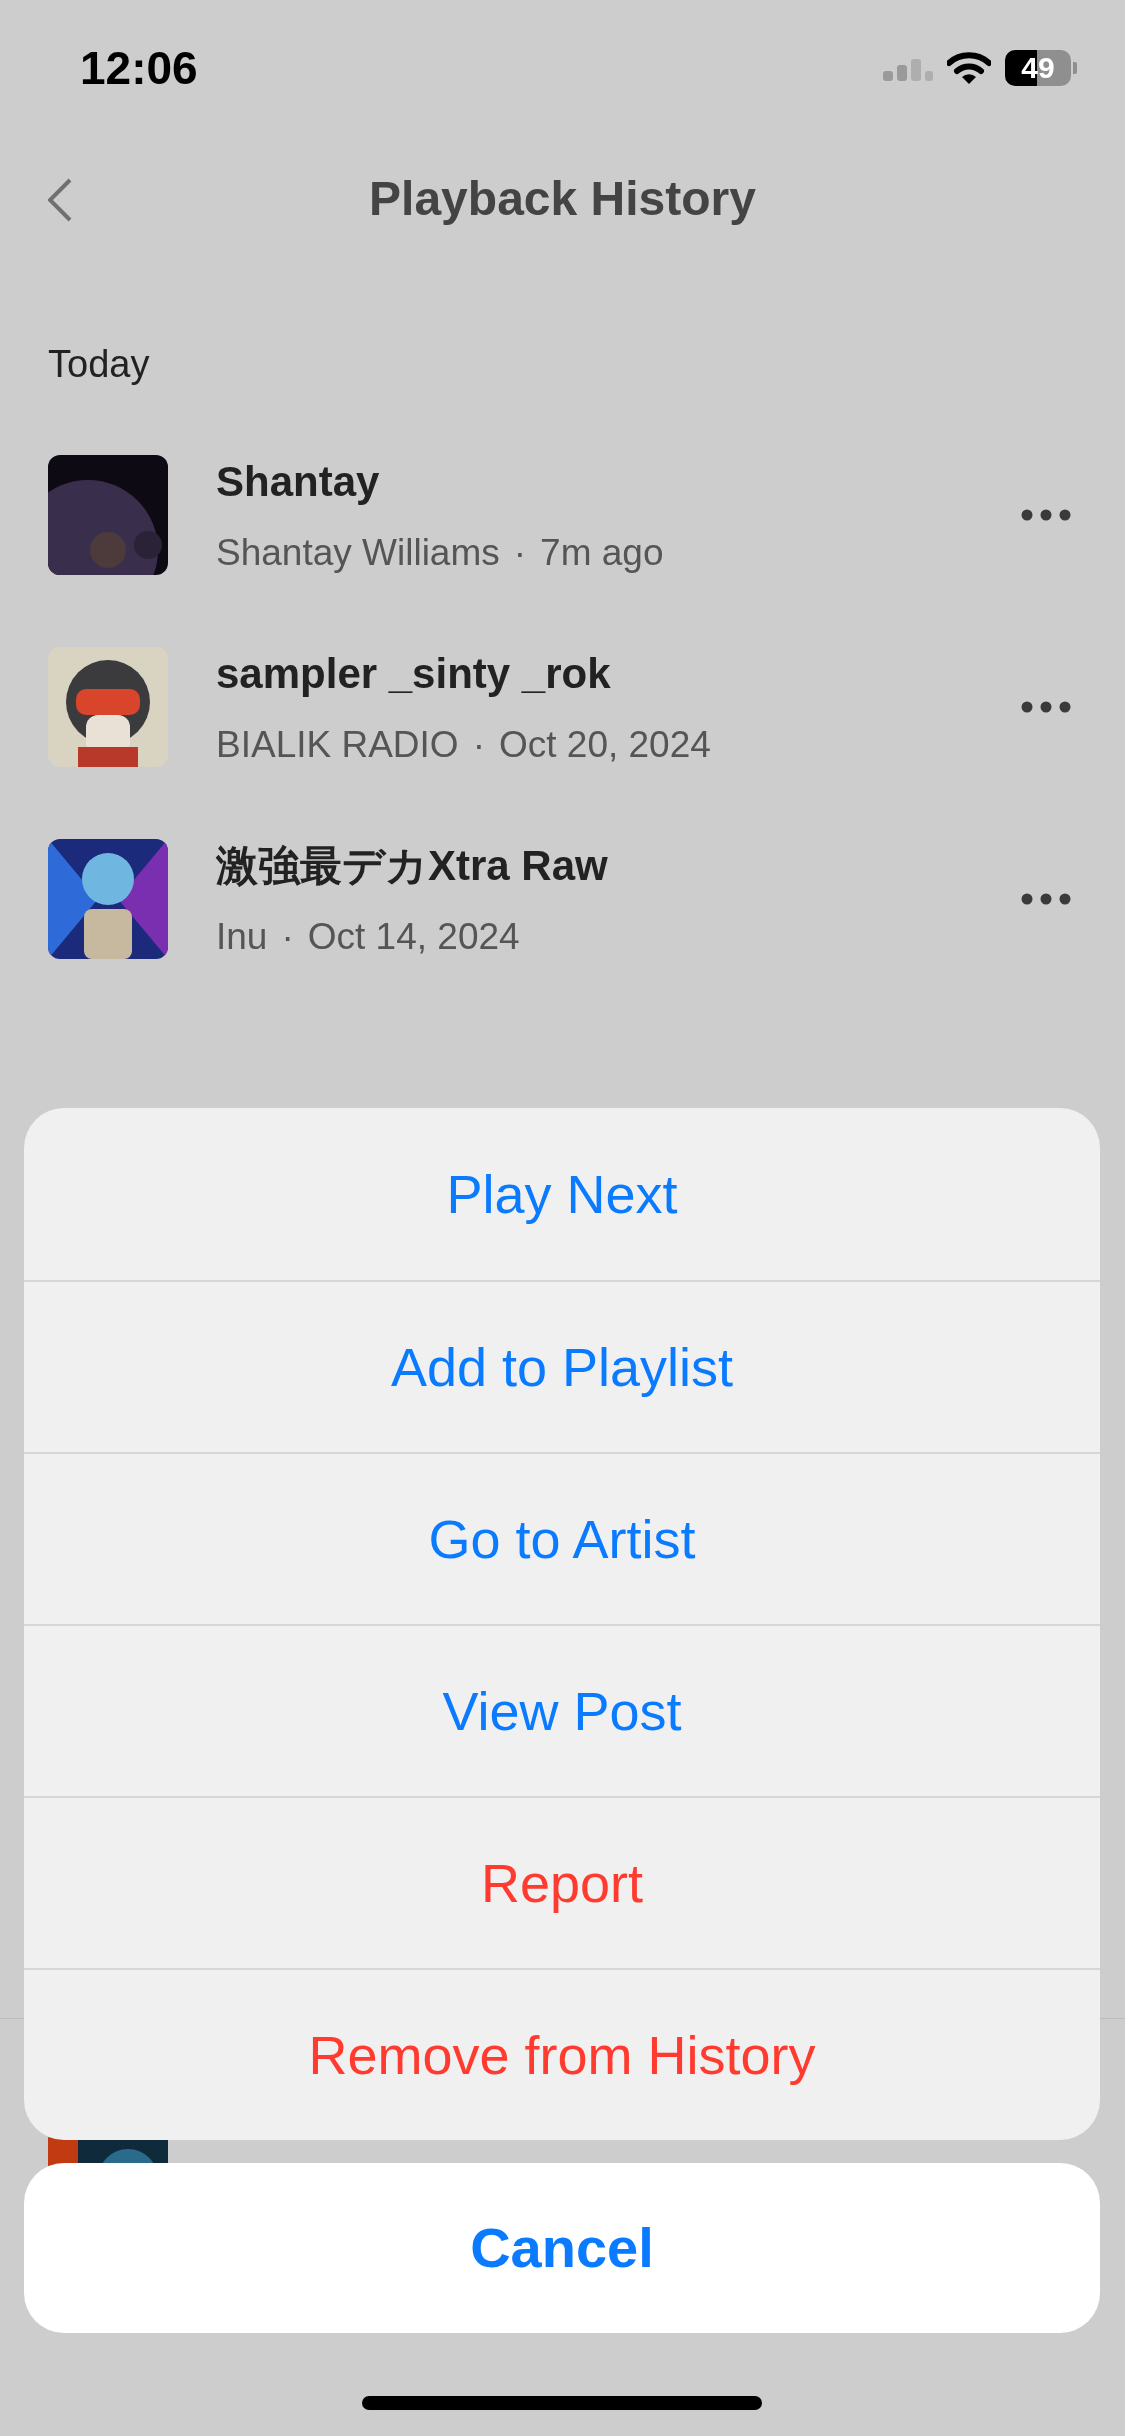 This screenshot has width=1125, height=2436. Describe the element at coordinates (969, 68) in the screenshot. I see `wifi-icon` at that location.